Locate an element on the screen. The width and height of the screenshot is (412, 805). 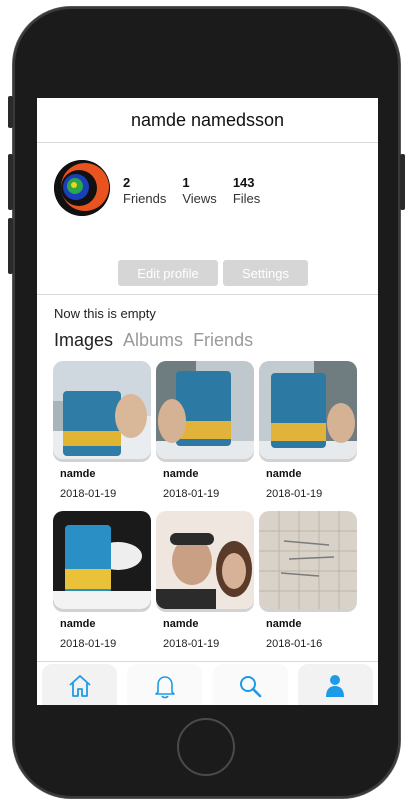
settings-button: Settings is located at coordinates (265, 273).